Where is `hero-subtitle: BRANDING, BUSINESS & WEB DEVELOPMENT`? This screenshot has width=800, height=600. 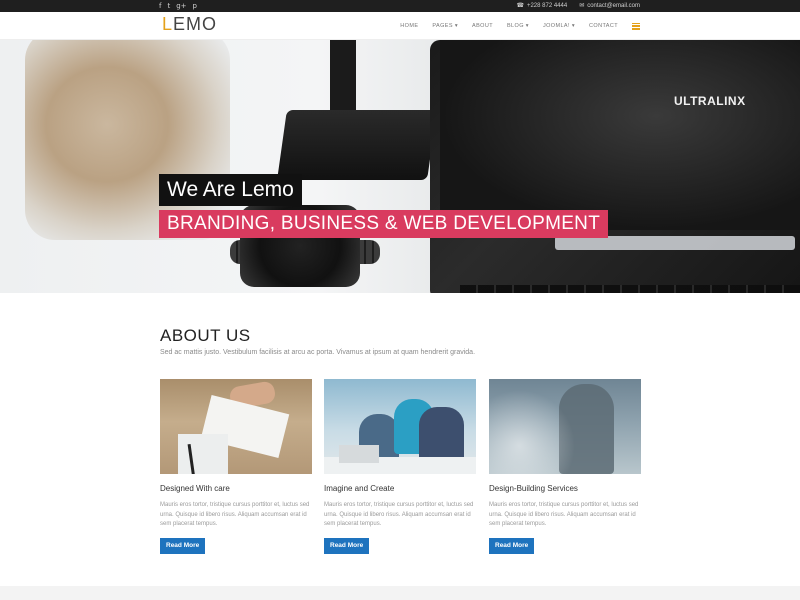 hero-subtitle: BRANDING, BUSINESS & WEB DEVELOPMENT is located at coordinates (384, 224).